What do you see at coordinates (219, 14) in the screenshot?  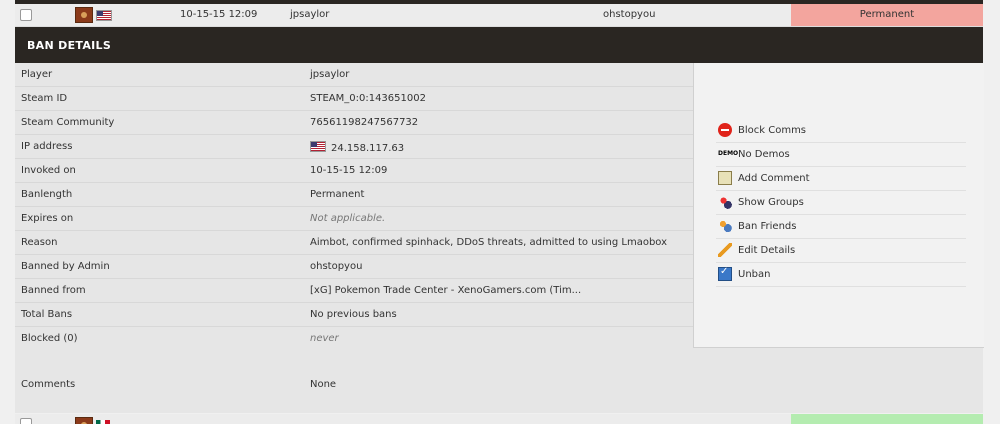 I see `ban-date: 10-15-15 12:09` at bounding box center [219, 14].